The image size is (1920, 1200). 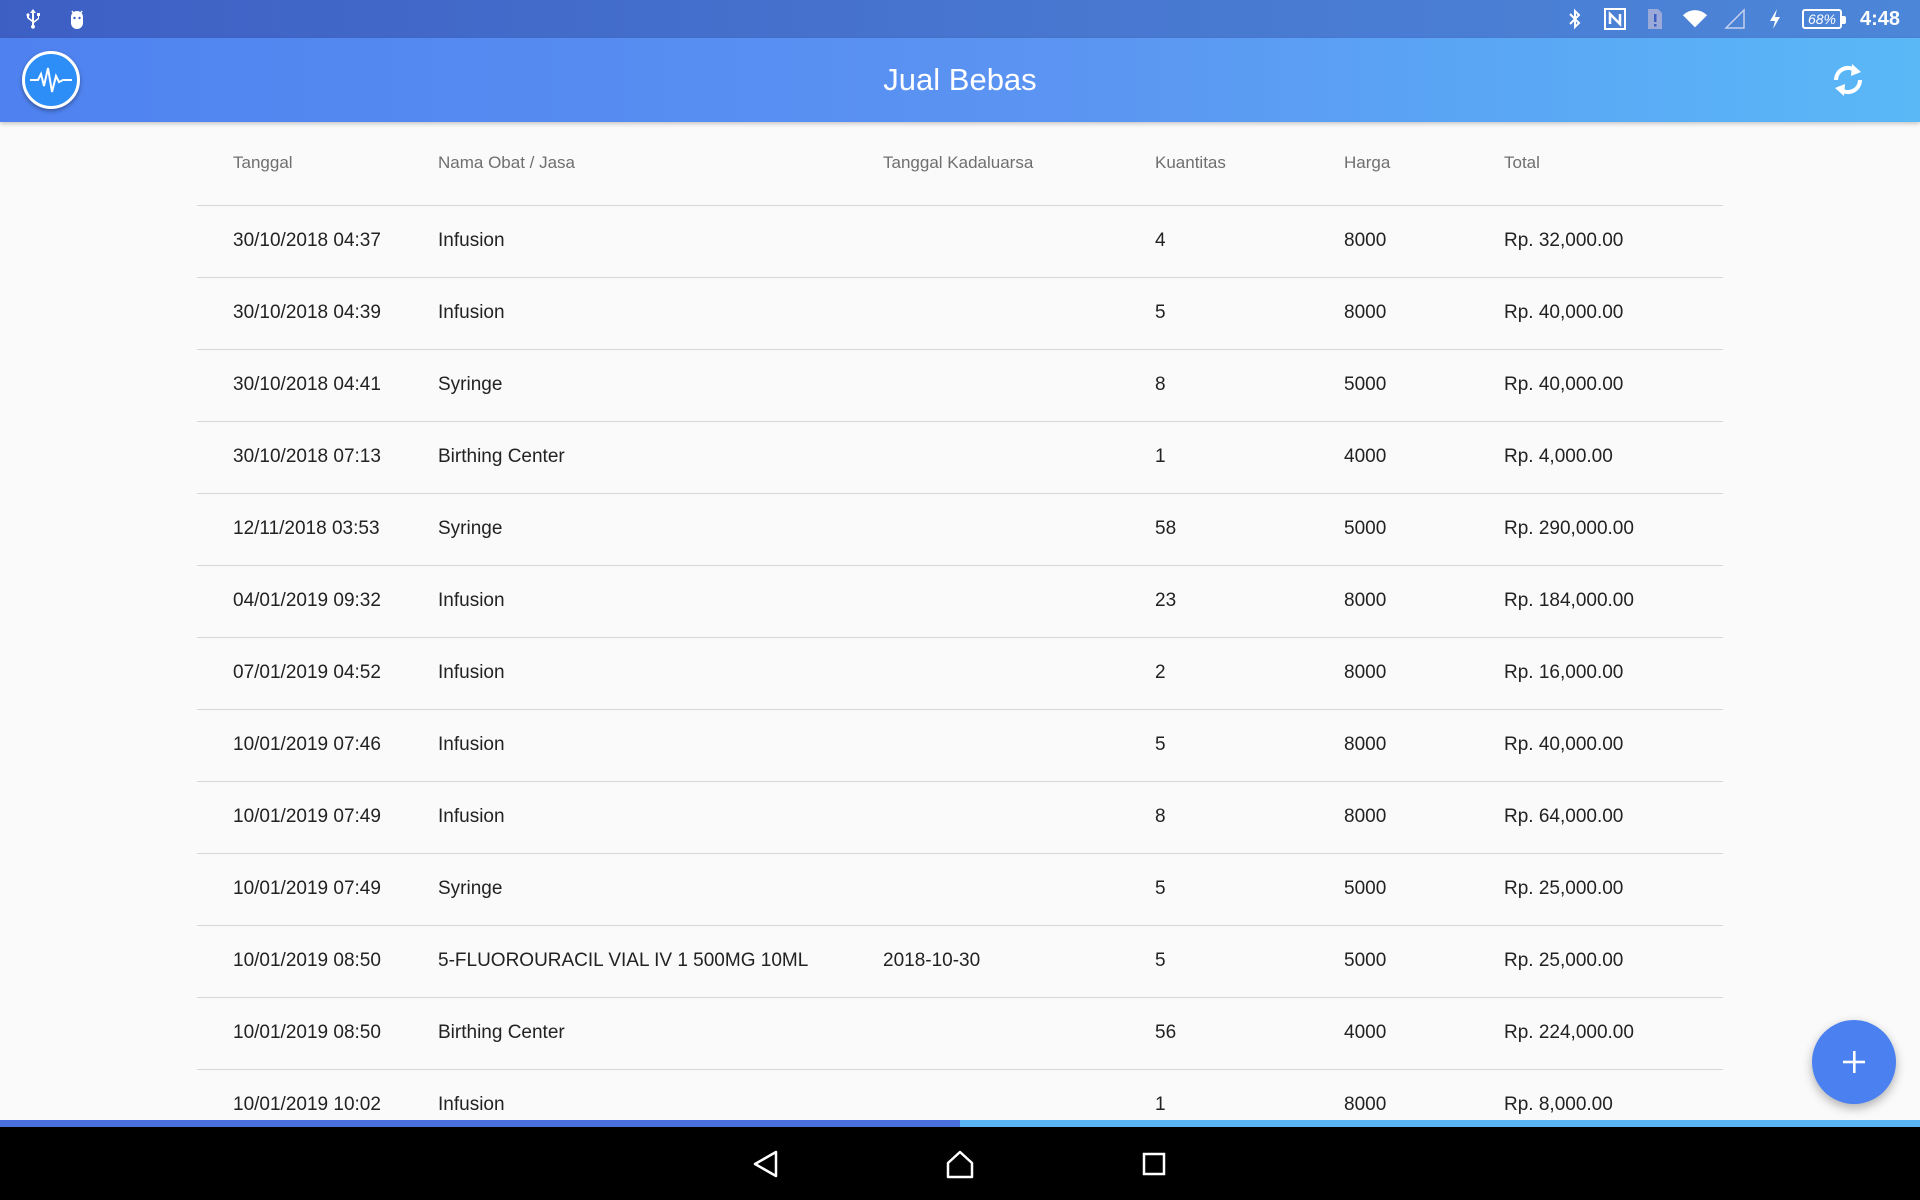 What do you see at coordinates (317, 745) in the screenshot?
I see `cell-date: 10/01/2019 07:46` at bounding box center [317, 745].